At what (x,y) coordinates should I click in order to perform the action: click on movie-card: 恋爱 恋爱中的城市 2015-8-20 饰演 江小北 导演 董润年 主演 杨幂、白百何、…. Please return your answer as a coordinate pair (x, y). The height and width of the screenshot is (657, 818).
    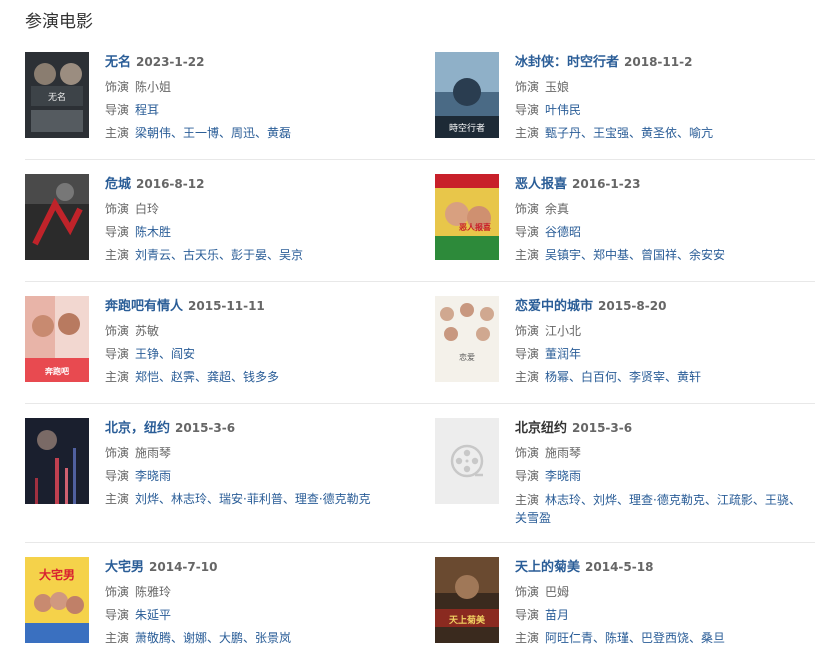
    Looking at the image, I should click on (625, 342).